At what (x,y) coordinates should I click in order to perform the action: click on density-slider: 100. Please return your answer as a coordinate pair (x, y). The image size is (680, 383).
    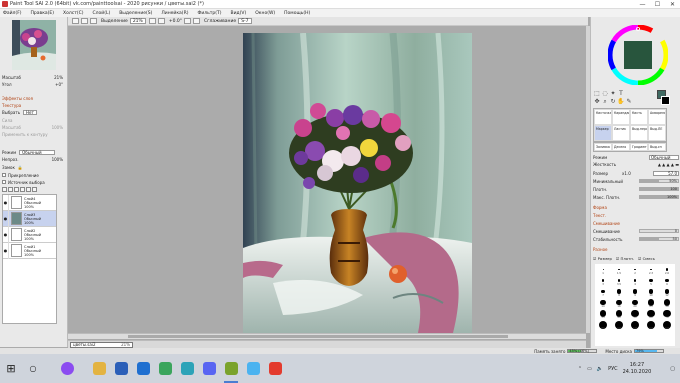
    Looking at the image, I should click on (659, 189).